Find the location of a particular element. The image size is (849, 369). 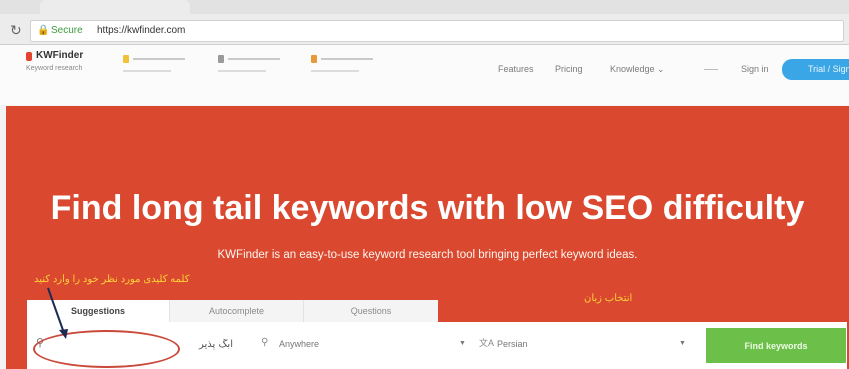

lock-icon: 🔒 is located at coordinates (43, 30).